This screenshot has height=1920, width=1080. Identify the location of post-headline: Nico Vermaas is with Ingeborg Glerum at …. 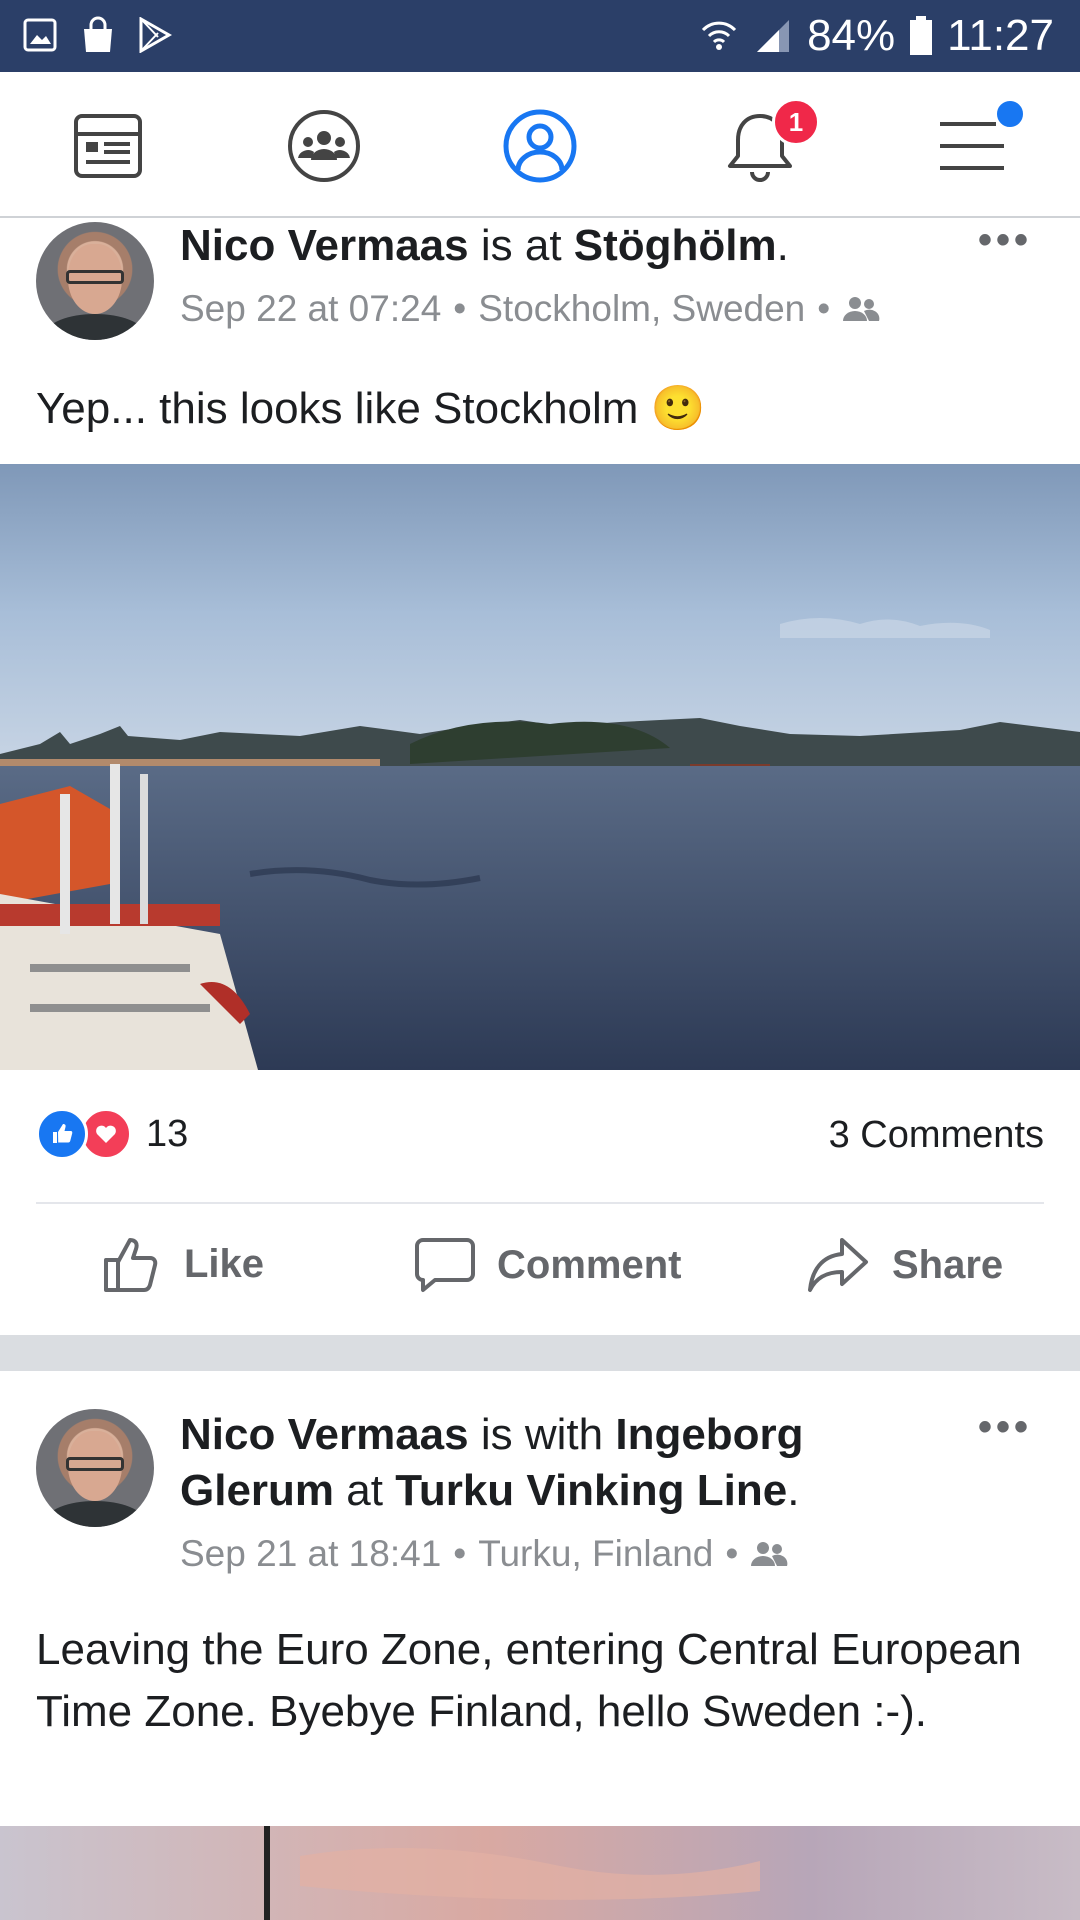
(530, 1463).